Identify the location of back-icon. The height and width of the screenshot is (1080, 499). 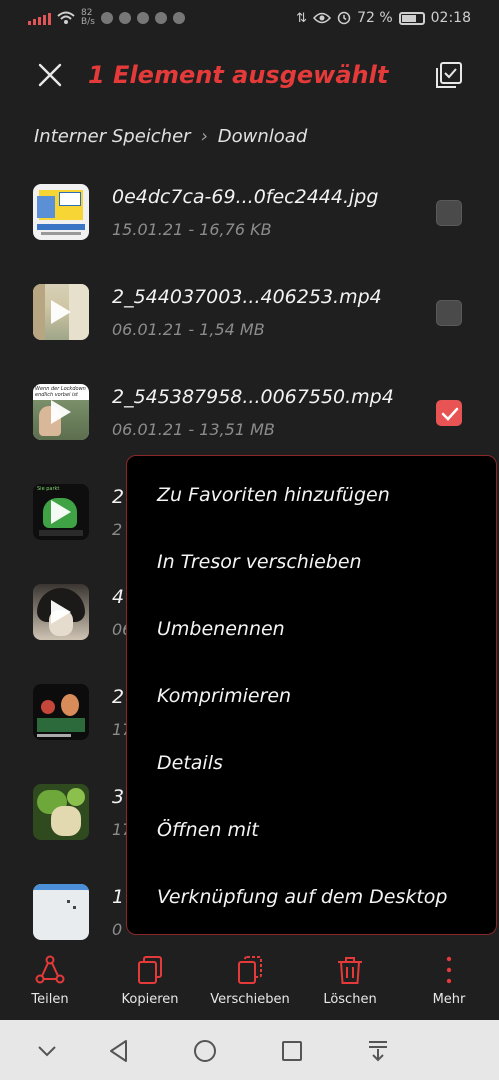
(119, 1051).